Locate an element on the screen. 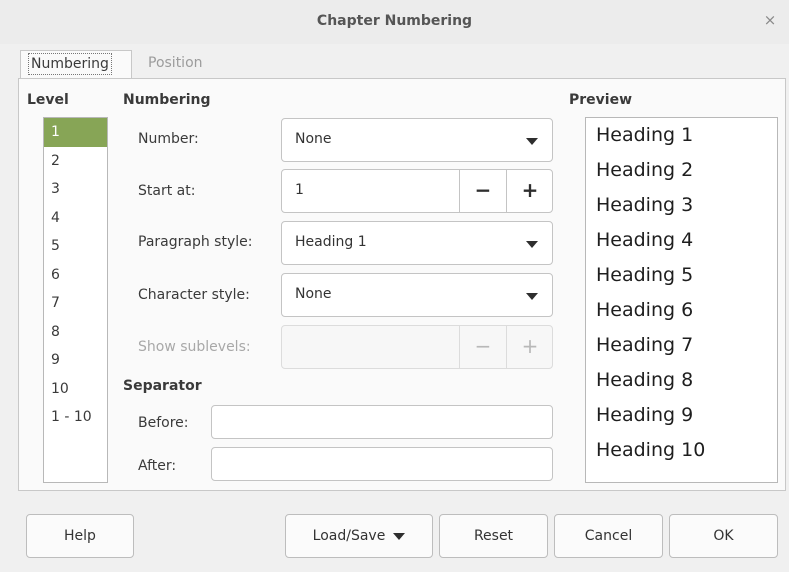 The height and width of the screenshot is (572, 789). after-label: After: is located at coordinates (157, 466).